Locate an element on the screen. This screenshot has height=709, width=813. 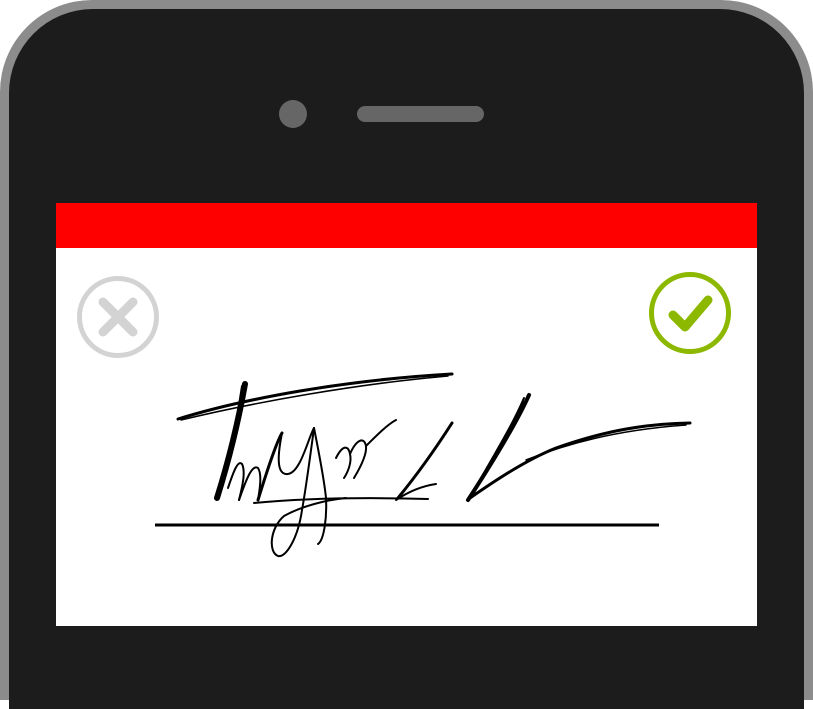
front-camera is located at coordinates (293, 114).